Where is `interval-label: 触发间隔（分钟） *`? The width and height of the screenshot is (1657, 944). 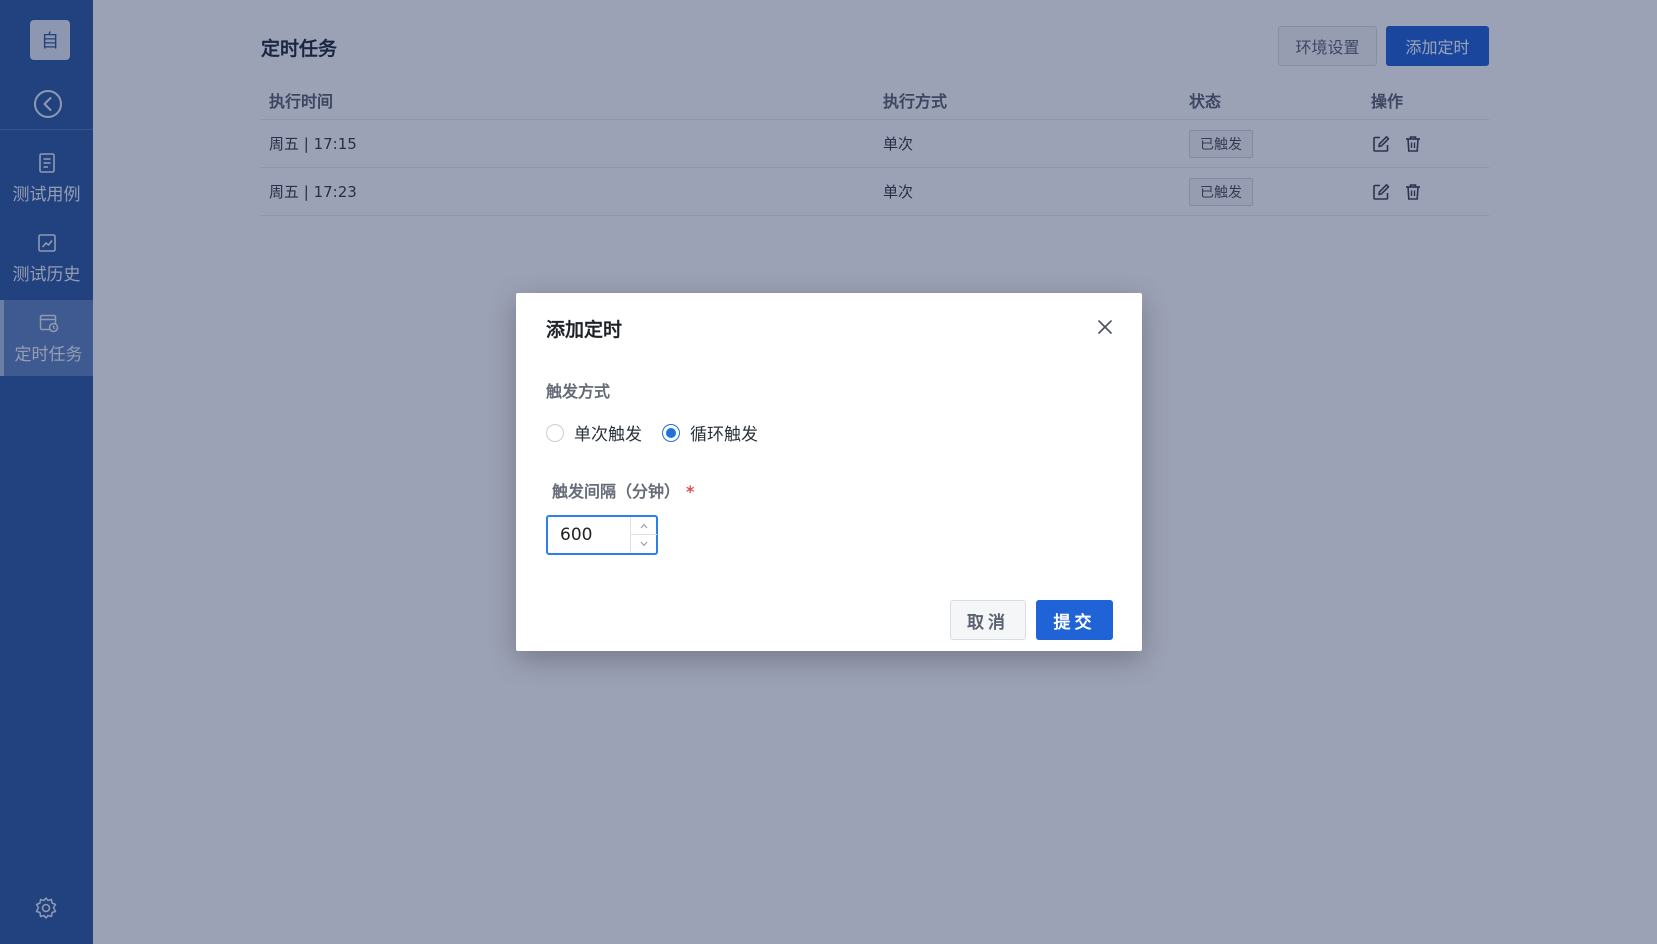
interval-label: 触发间隔（分钟） * is located at coordinates (623, 490).